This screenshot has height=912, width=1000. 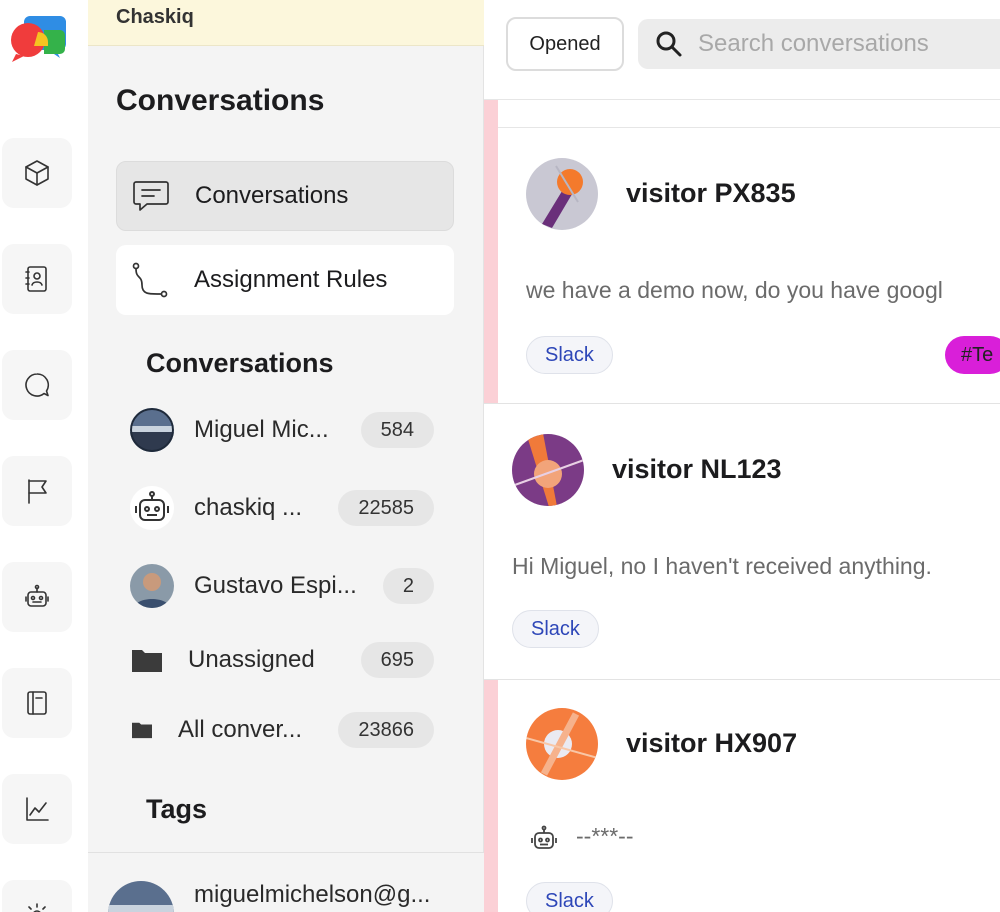 What do you see at coordinates (397, 430) in the screenshot?
I see `count-badge: 584` at bounding box center [397, 430].